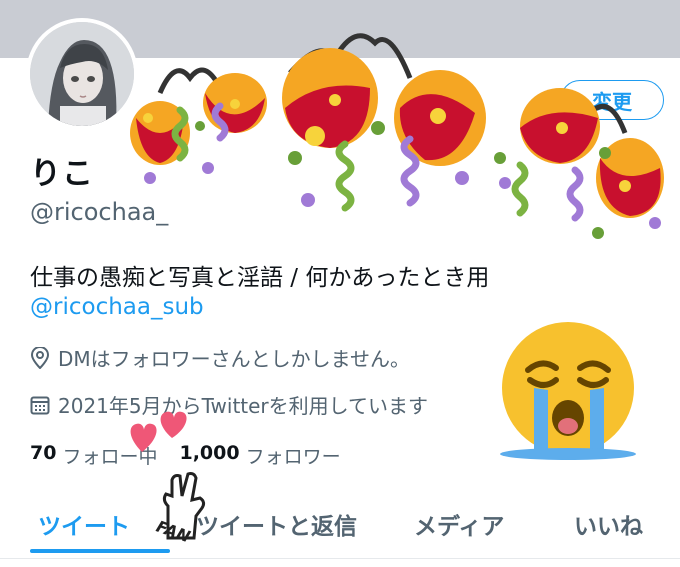 This screenshot has width=680, height=567. I want to click on crying-face-sticker, so click(568, 391).